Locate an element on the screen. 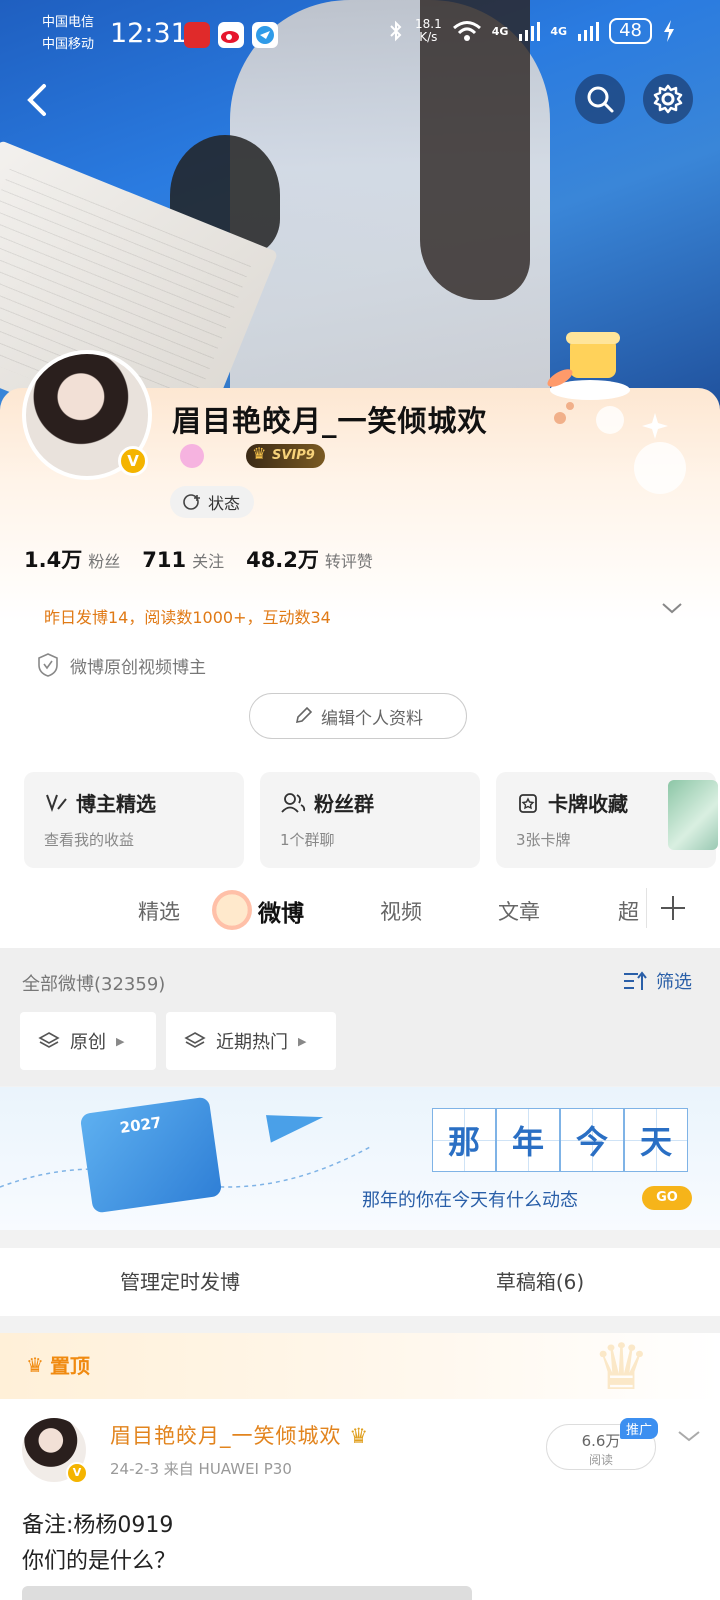 The width and height of the screenshot is (720, 1600). go-button: GO is located at coordinates (667, 1198).